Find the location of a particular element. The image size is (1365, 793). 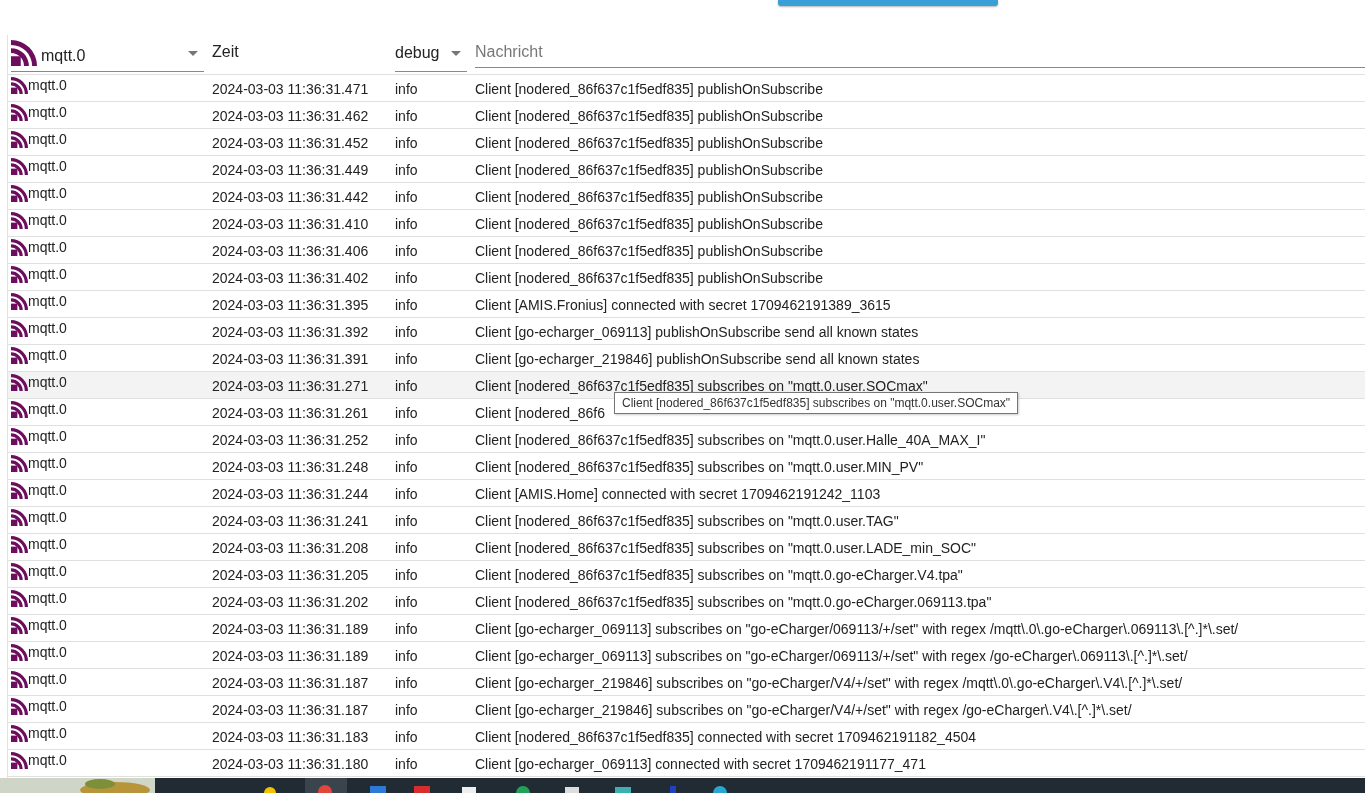

message-cell-text: Client [go-echarger_069113] connected with secret 1709462191177_471 is located at coordinates (700, 763).